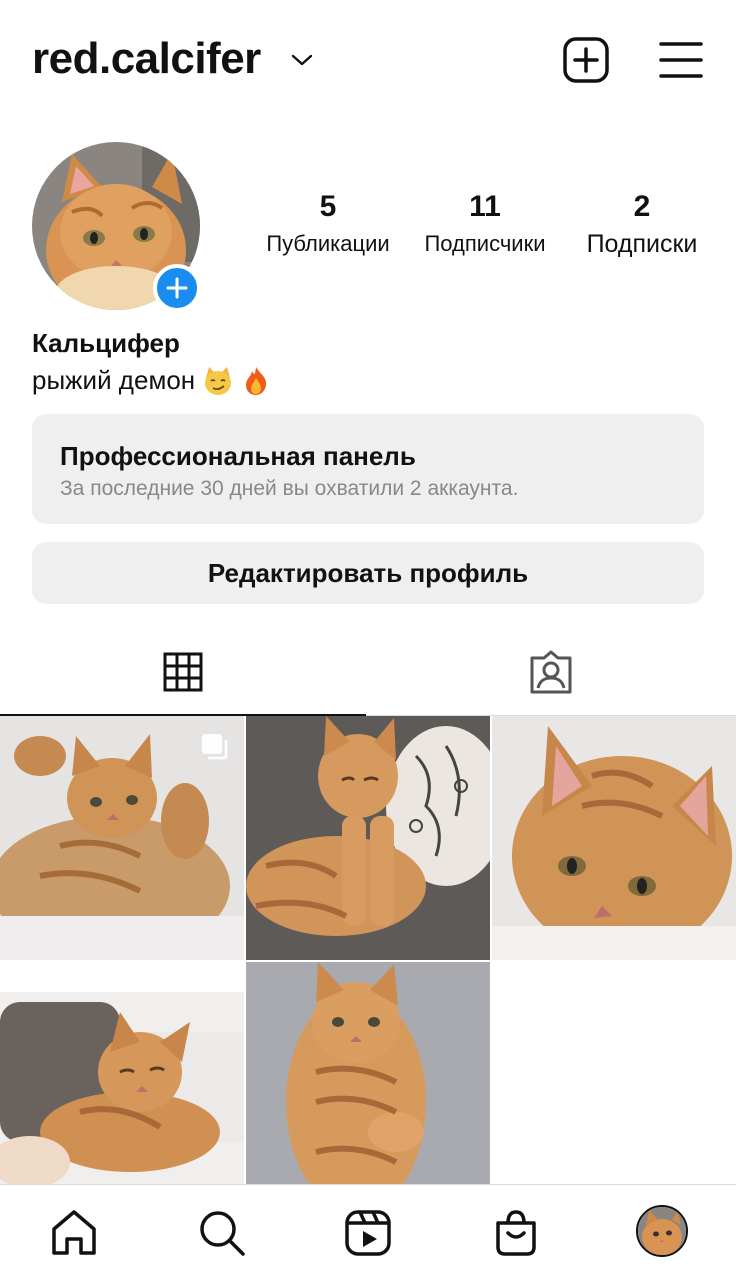 The height and width of the screenshot is (1280, 736). I want to click on profile-avatar, so click(116, 227).